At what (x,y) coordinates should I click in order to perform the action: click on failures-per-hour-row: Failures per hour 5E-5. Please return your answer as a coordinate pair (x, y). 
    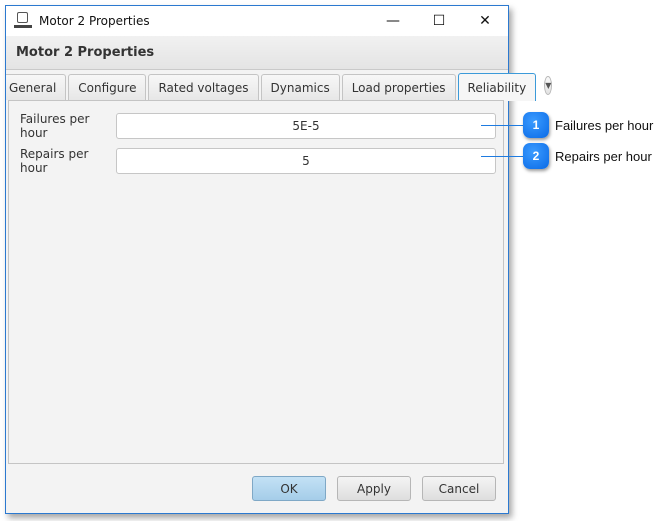
    Looking at the image, I should click on (252, 126).